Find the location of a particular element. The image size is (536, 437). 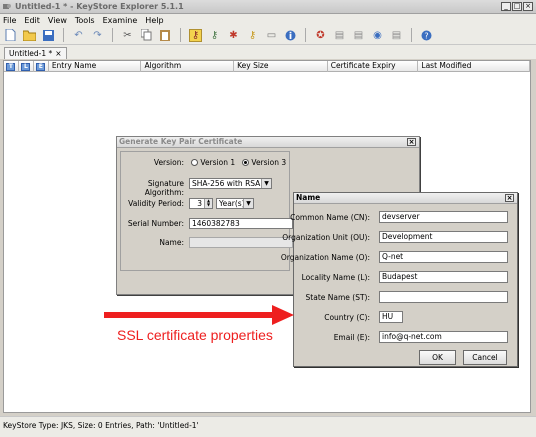

properties-icon is located at coordinates (290, 35).